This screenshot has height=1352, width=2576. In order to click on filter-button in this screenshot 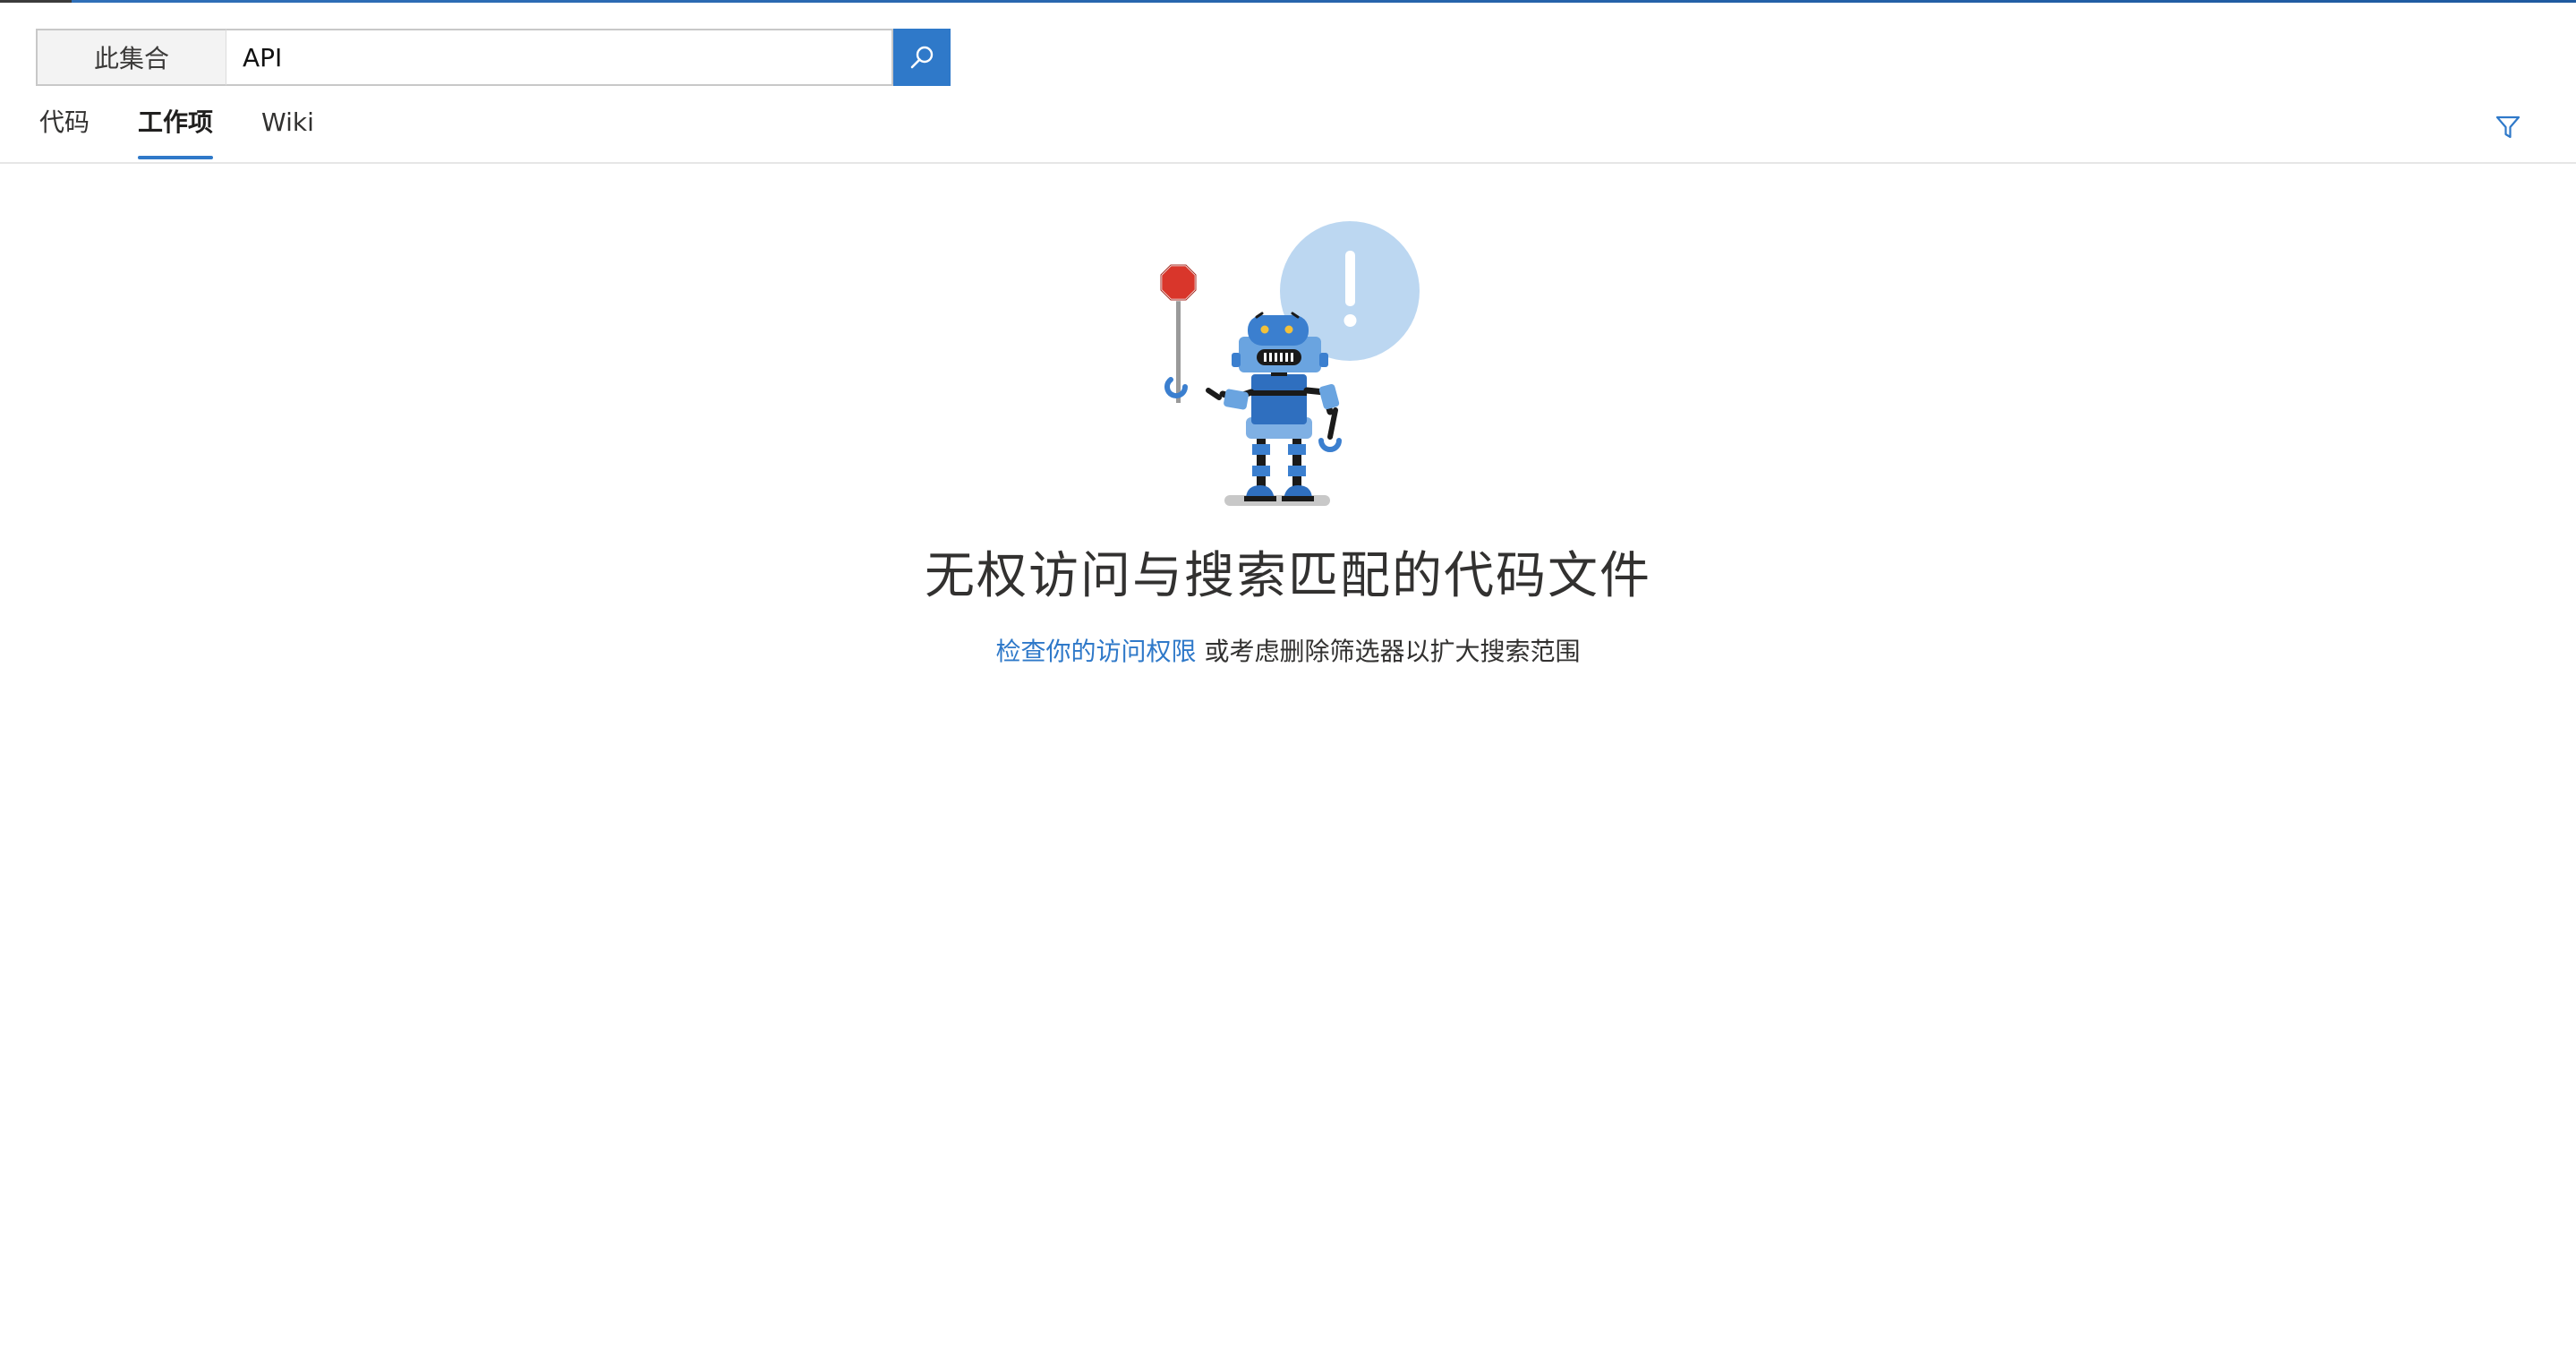, I will do `click(2508, 127)`.